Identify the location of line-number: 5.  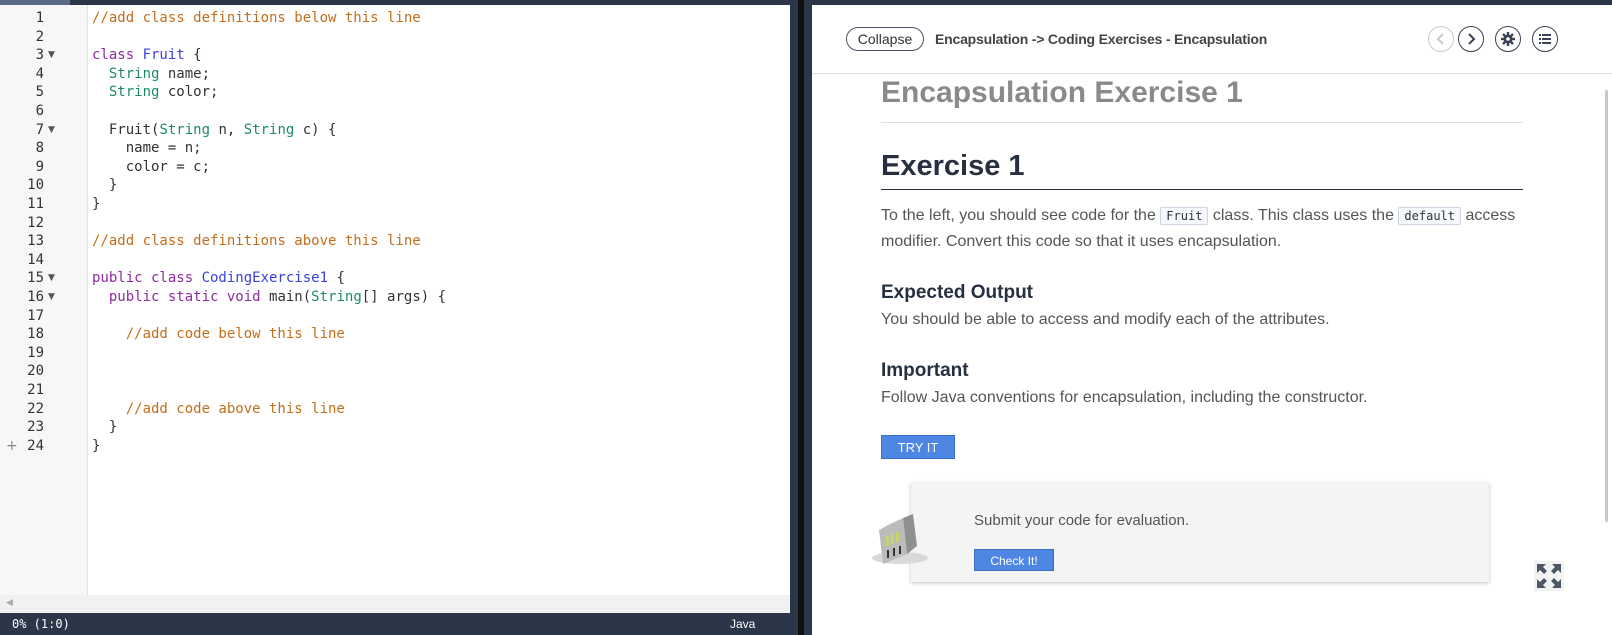
(39, 92).